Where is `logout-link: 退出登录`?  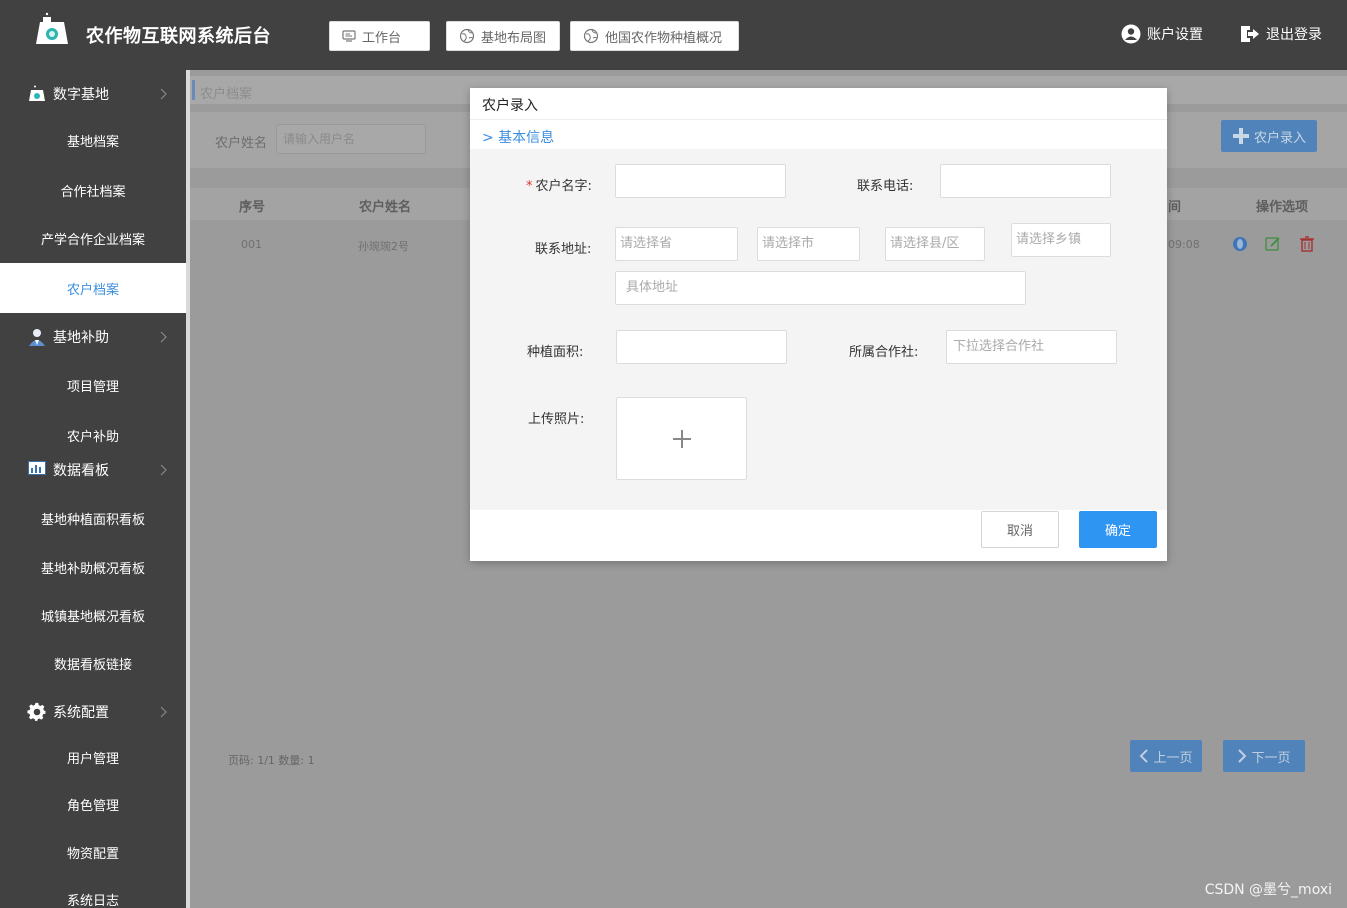
logout-link: 退出登录 is located at coordinates (1280, 34).